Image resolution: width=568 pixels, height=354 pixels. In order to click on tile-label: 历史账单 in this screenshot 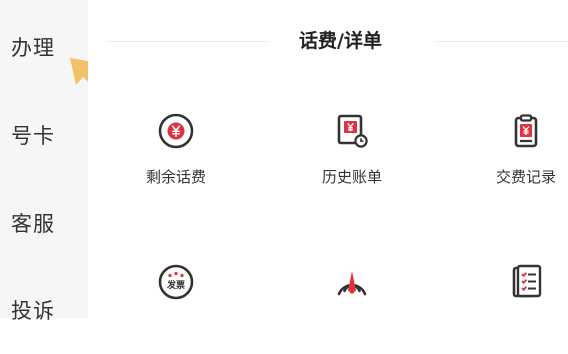, I will do `click(351, 177)`.